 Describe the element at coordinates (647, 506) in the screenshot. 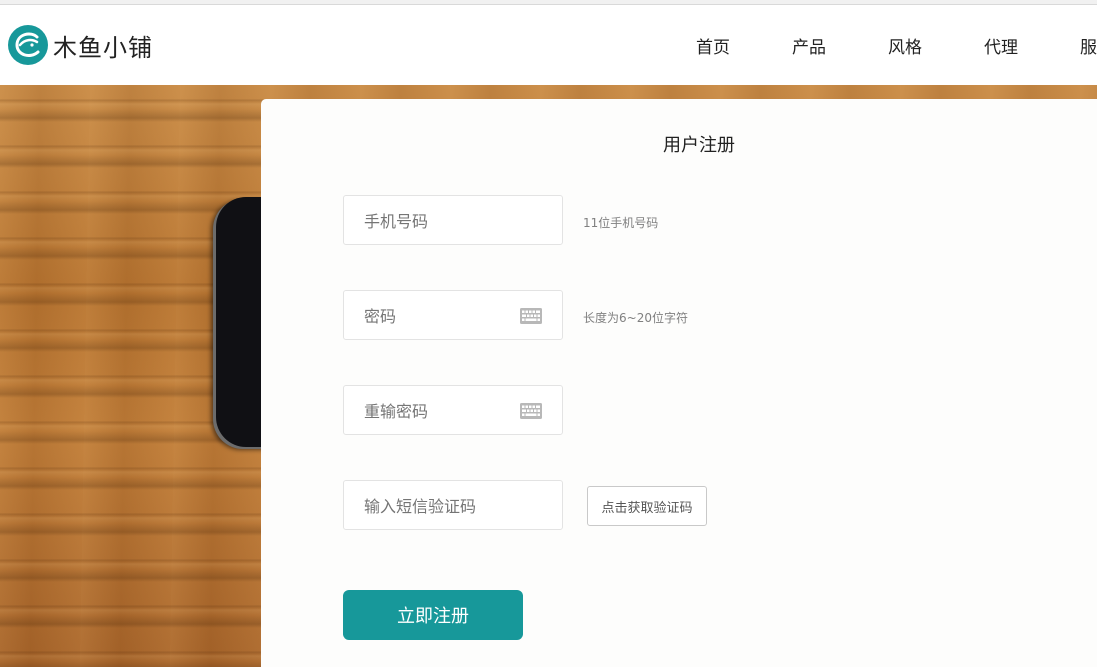

I see `get-code-button: 点击获取验证码` at that location.